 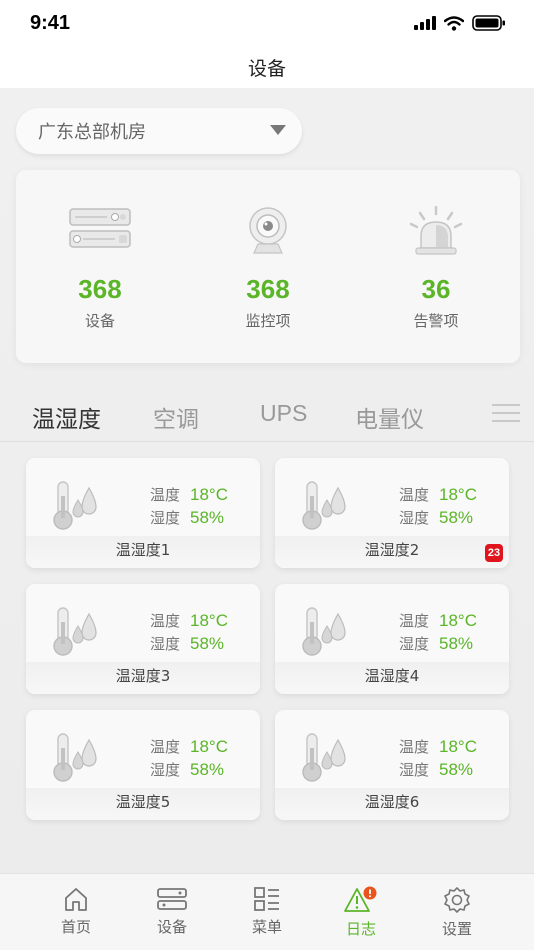 I want to click on bottom-tab-menu: 菜单, so click(x=267, y=912).